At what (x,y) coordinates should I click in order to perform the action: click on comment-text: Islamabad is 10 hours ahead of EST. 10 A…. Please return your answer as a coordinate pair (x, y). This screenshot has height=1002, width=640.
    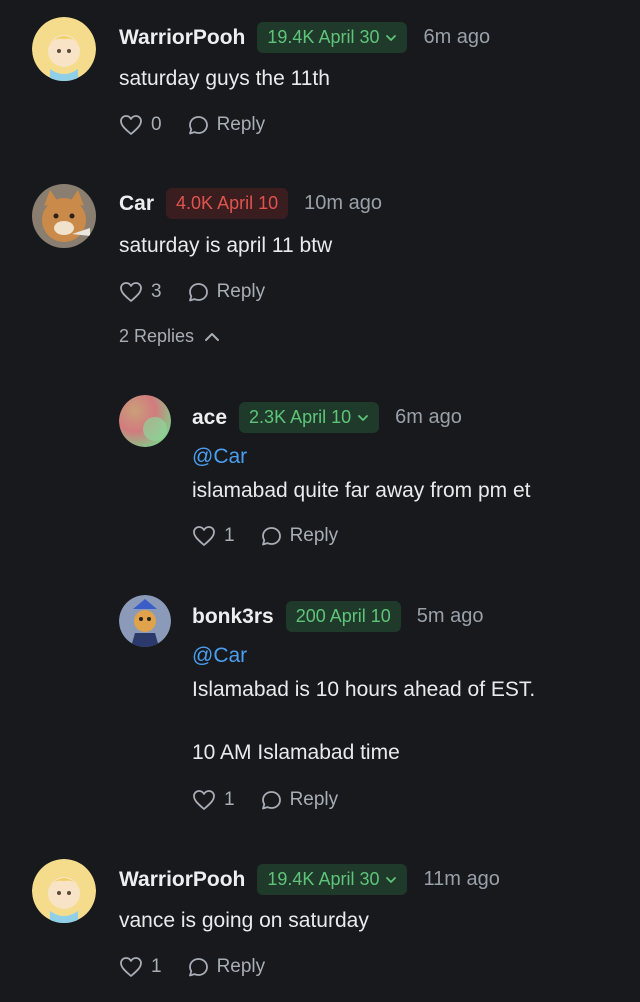
    Looking at the image, I should click on (364, 721).